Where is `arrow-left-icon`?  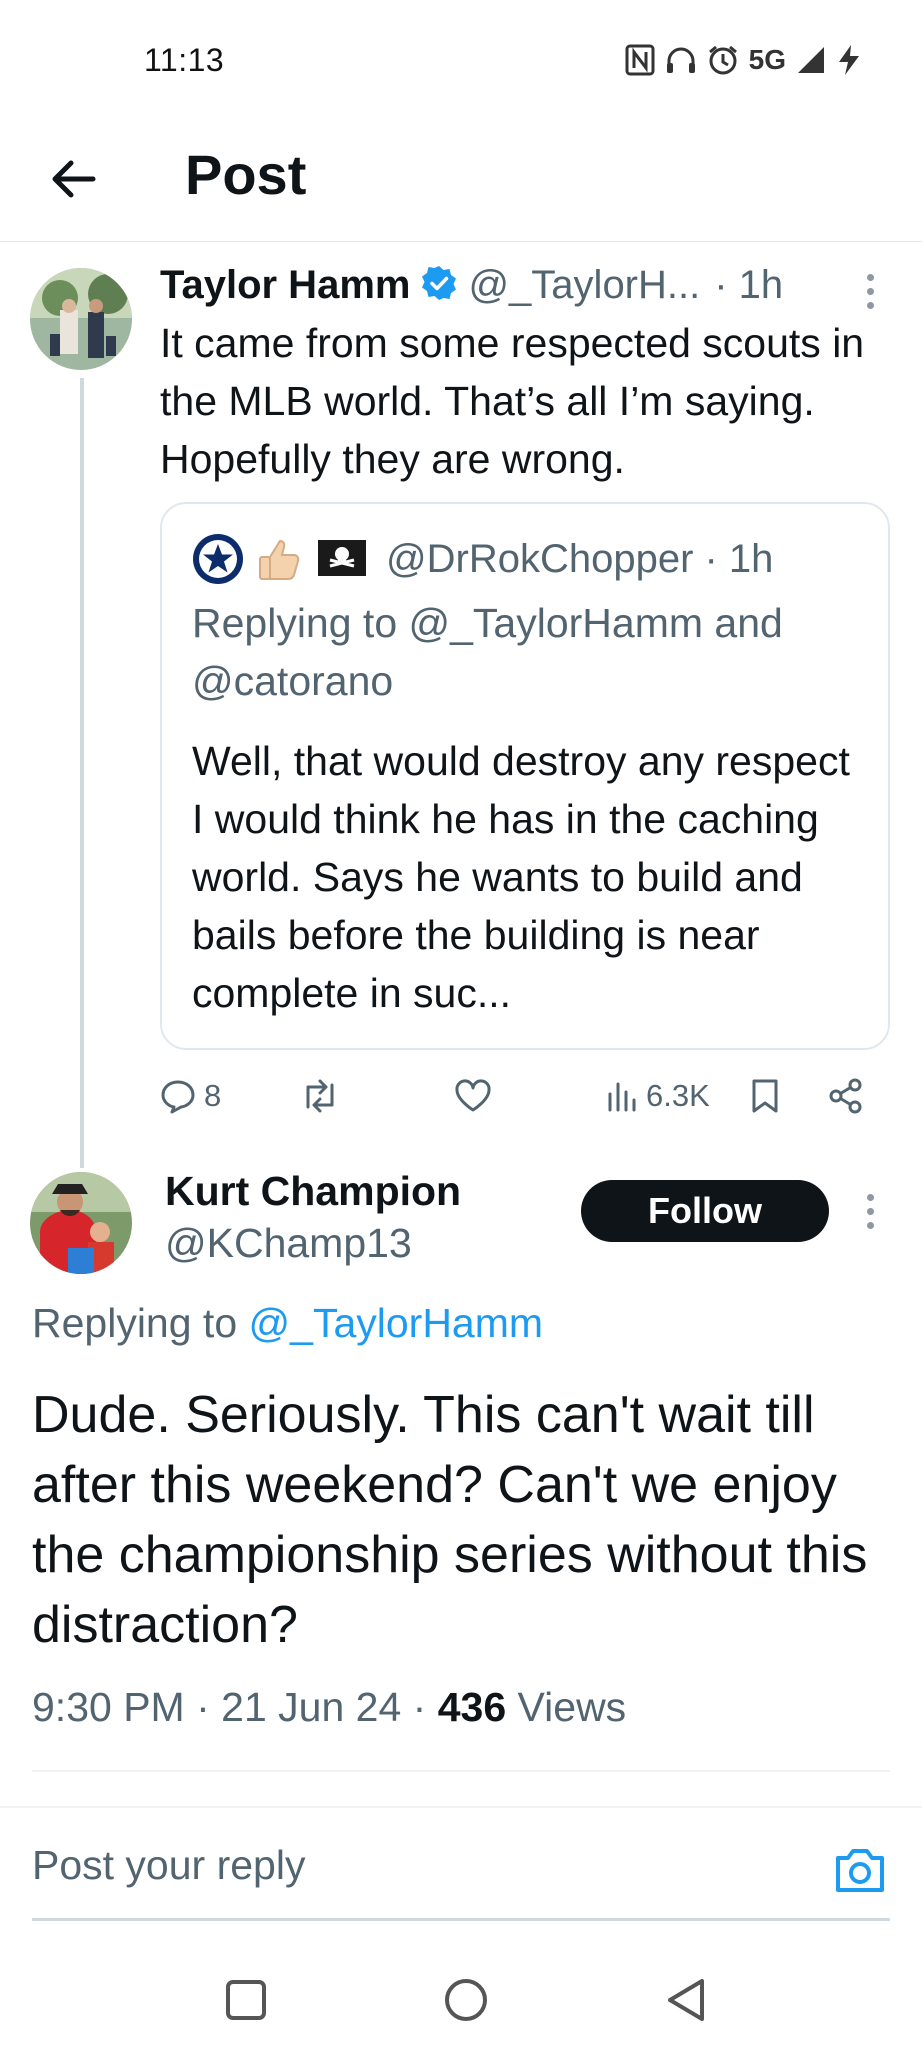
arrow-left-icon is located at coordinates (74, 179).